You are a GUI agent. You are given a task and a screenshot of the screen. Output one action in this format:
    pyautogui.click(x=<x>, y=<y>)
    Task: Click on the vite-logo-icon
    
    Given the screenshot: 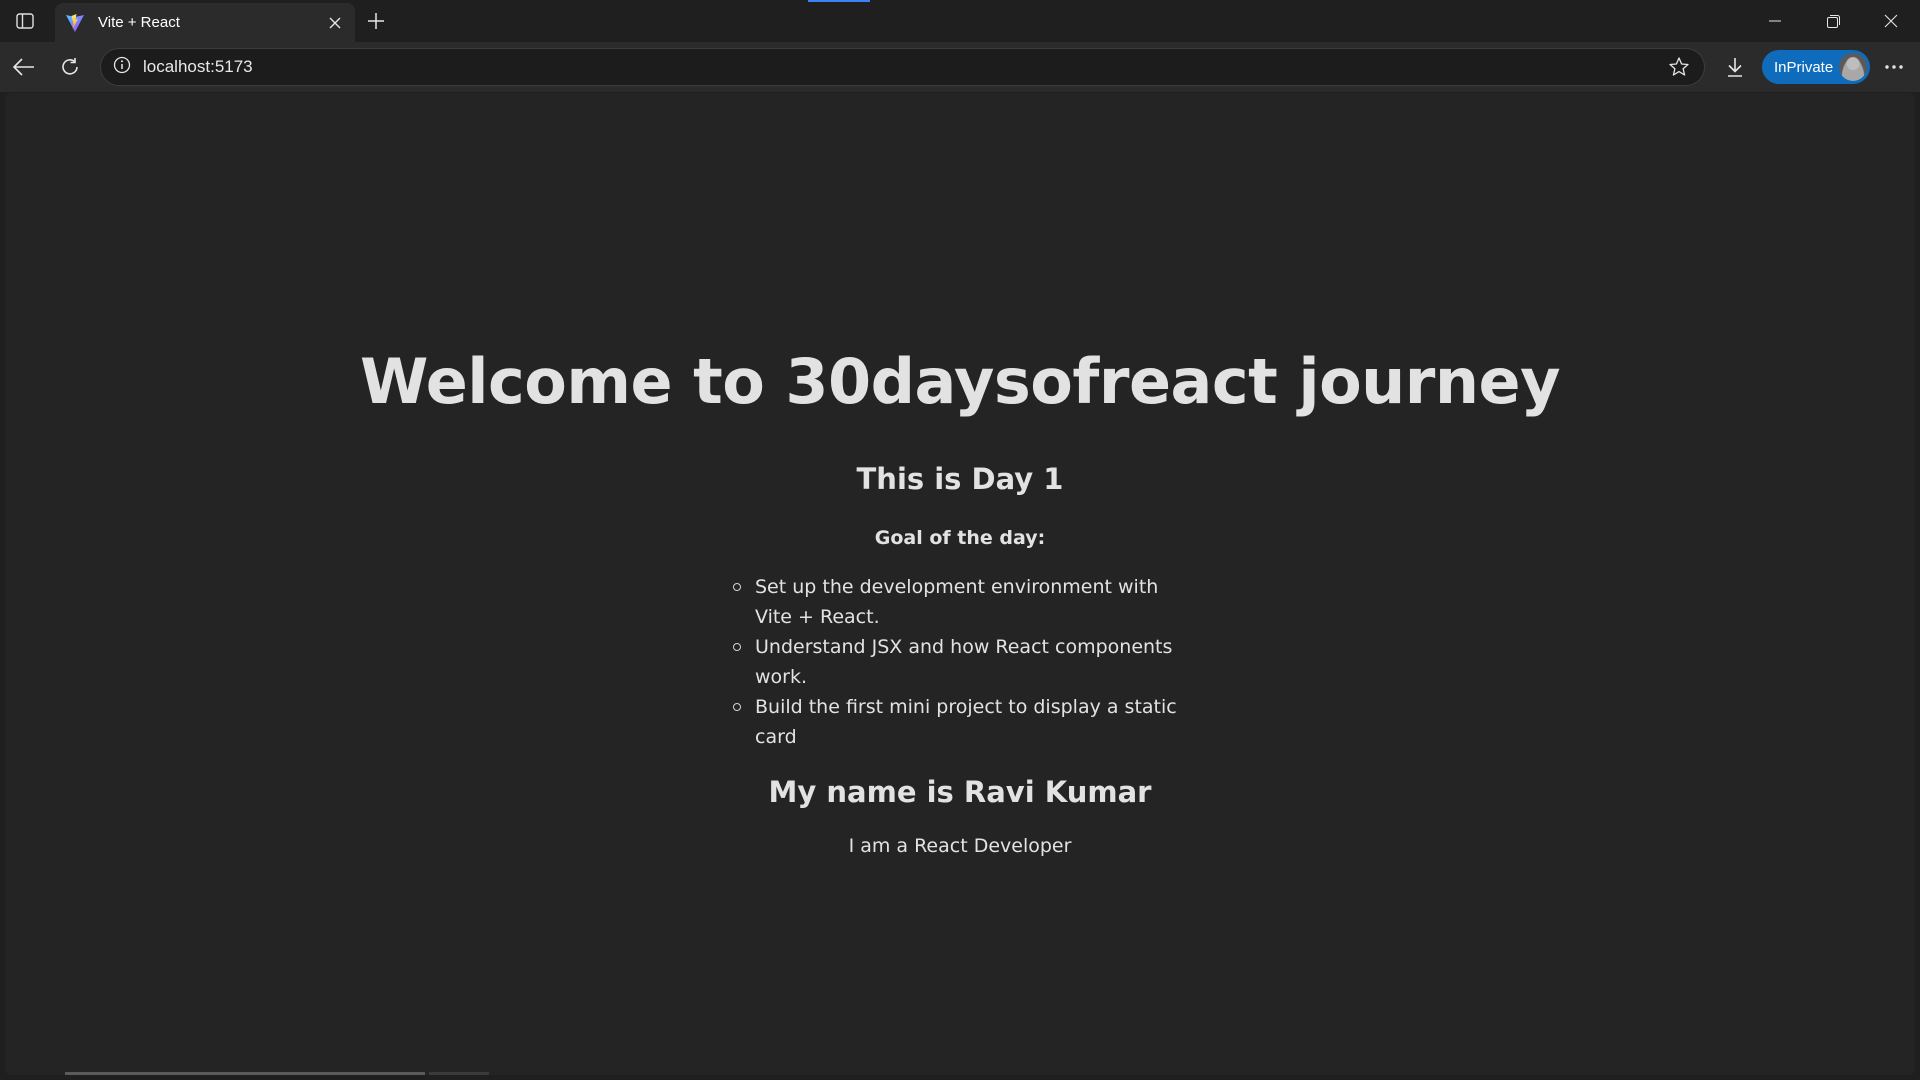 What is the action you would take?
    pyautogui.click(x=75, y=23)
    